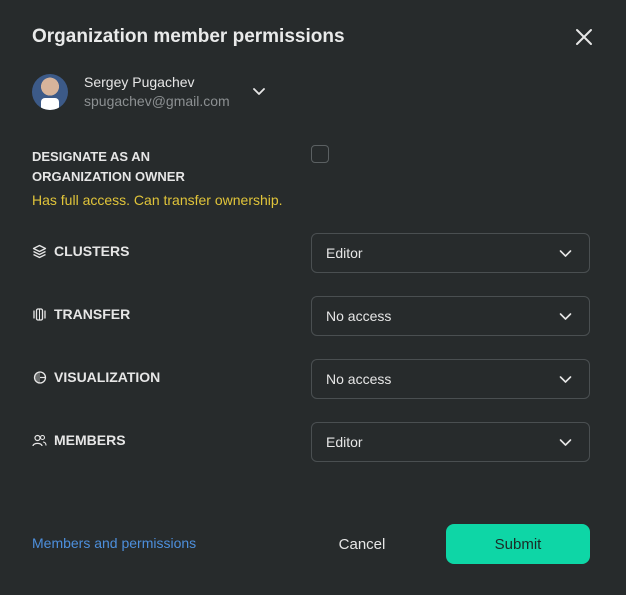 This screenshot has height=595, width=626. I want to click on layers-icon, so click(39, 251).